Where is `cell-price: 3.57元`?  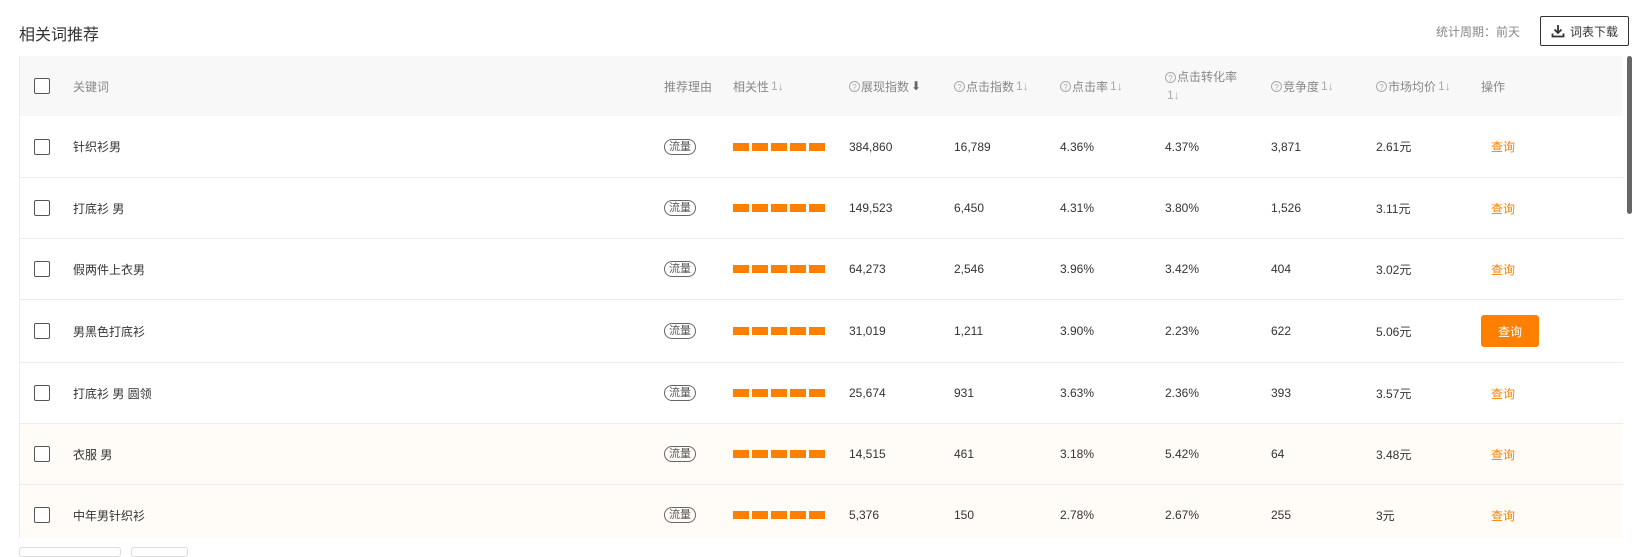 cell-price: 3.57元 is located at coordinates (1394, 393).